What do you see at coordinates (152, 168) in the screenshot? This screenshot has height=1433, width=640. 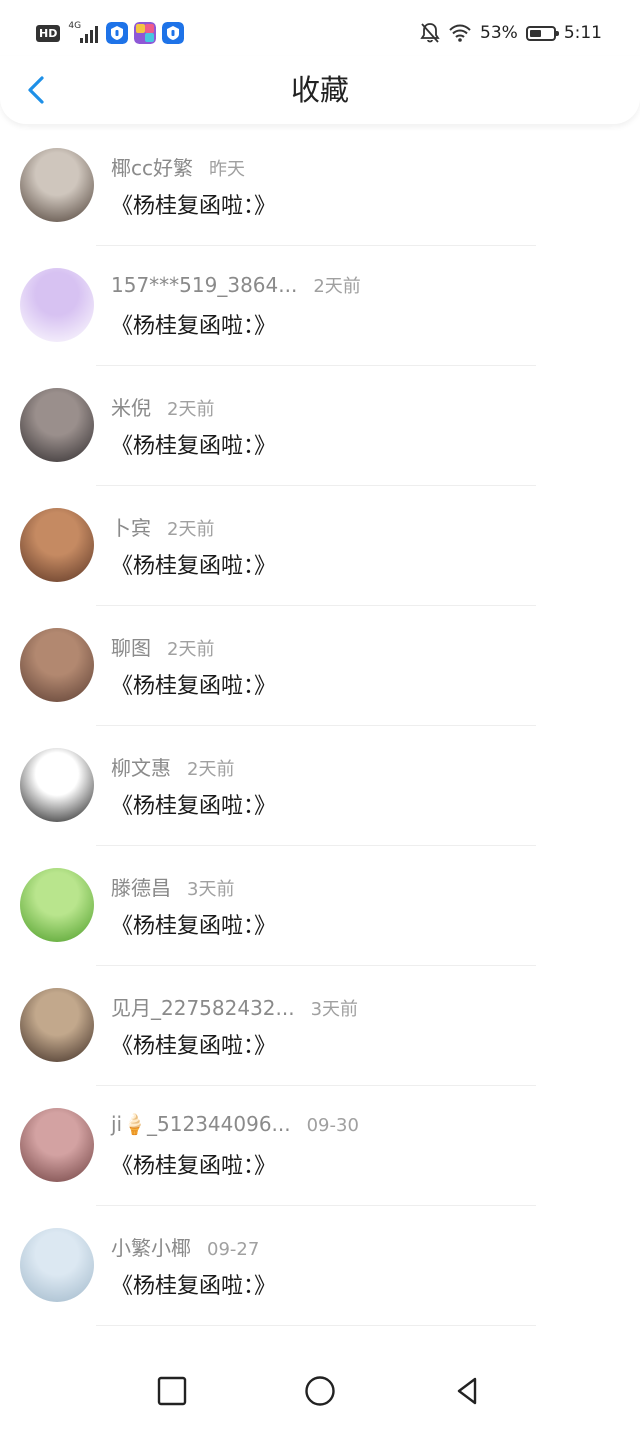 I see `user-name: 椰cc好繁` at bounding box center [152, 168].